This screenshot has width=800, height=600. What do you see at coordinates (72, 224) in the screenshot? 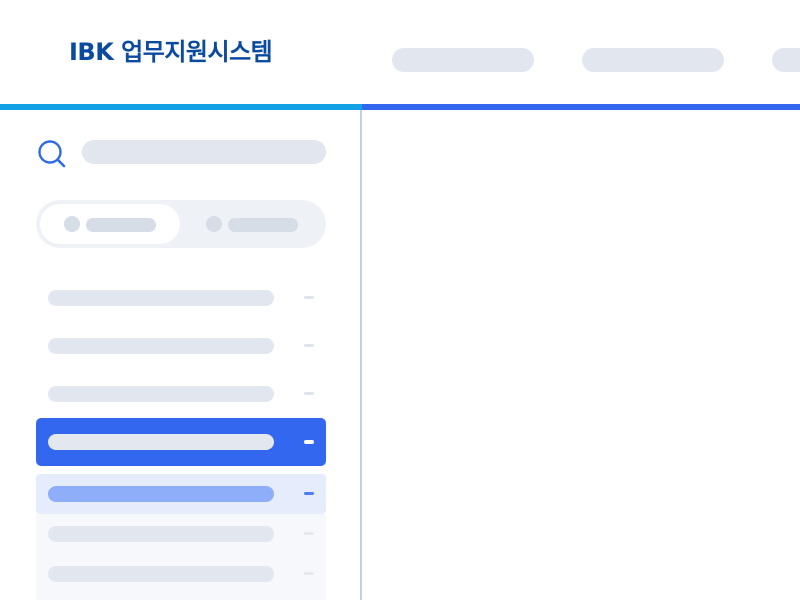
I see `toggle-option-1-icon` at bounding box center [72, 224].